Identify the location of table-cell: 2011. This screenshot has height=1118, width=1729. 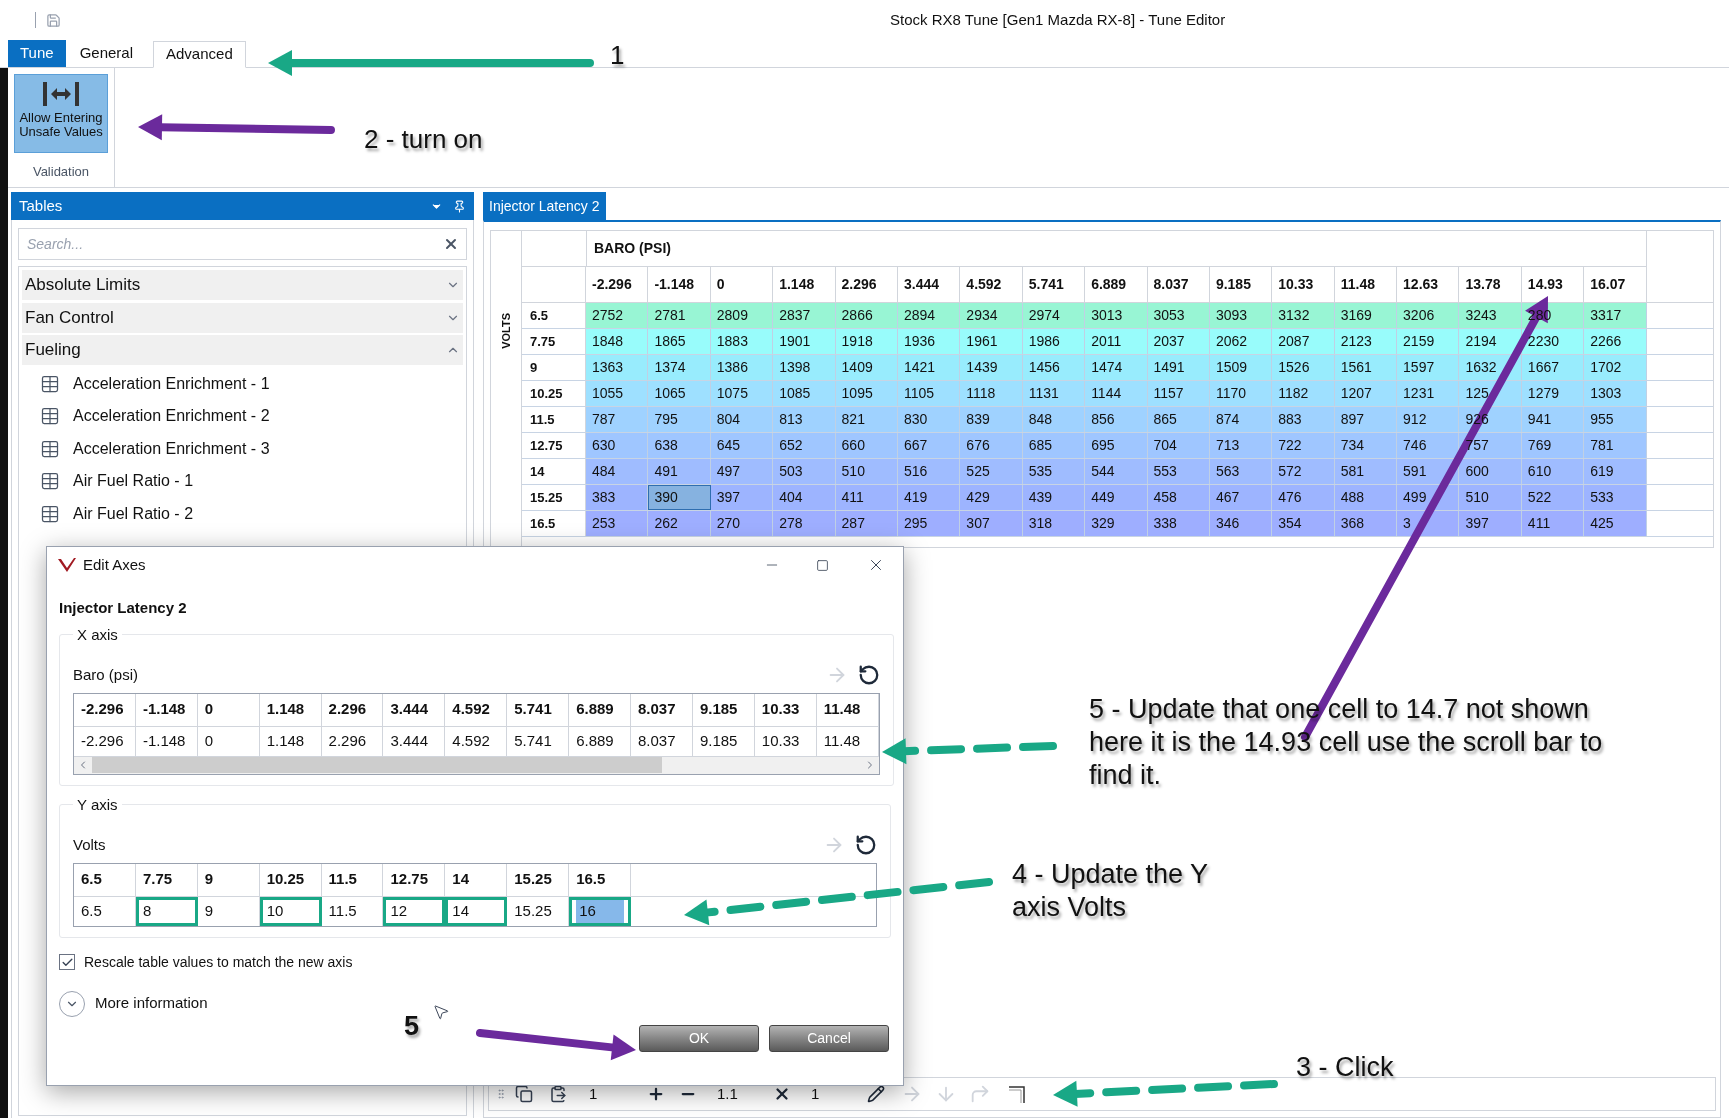
(1116, 341).